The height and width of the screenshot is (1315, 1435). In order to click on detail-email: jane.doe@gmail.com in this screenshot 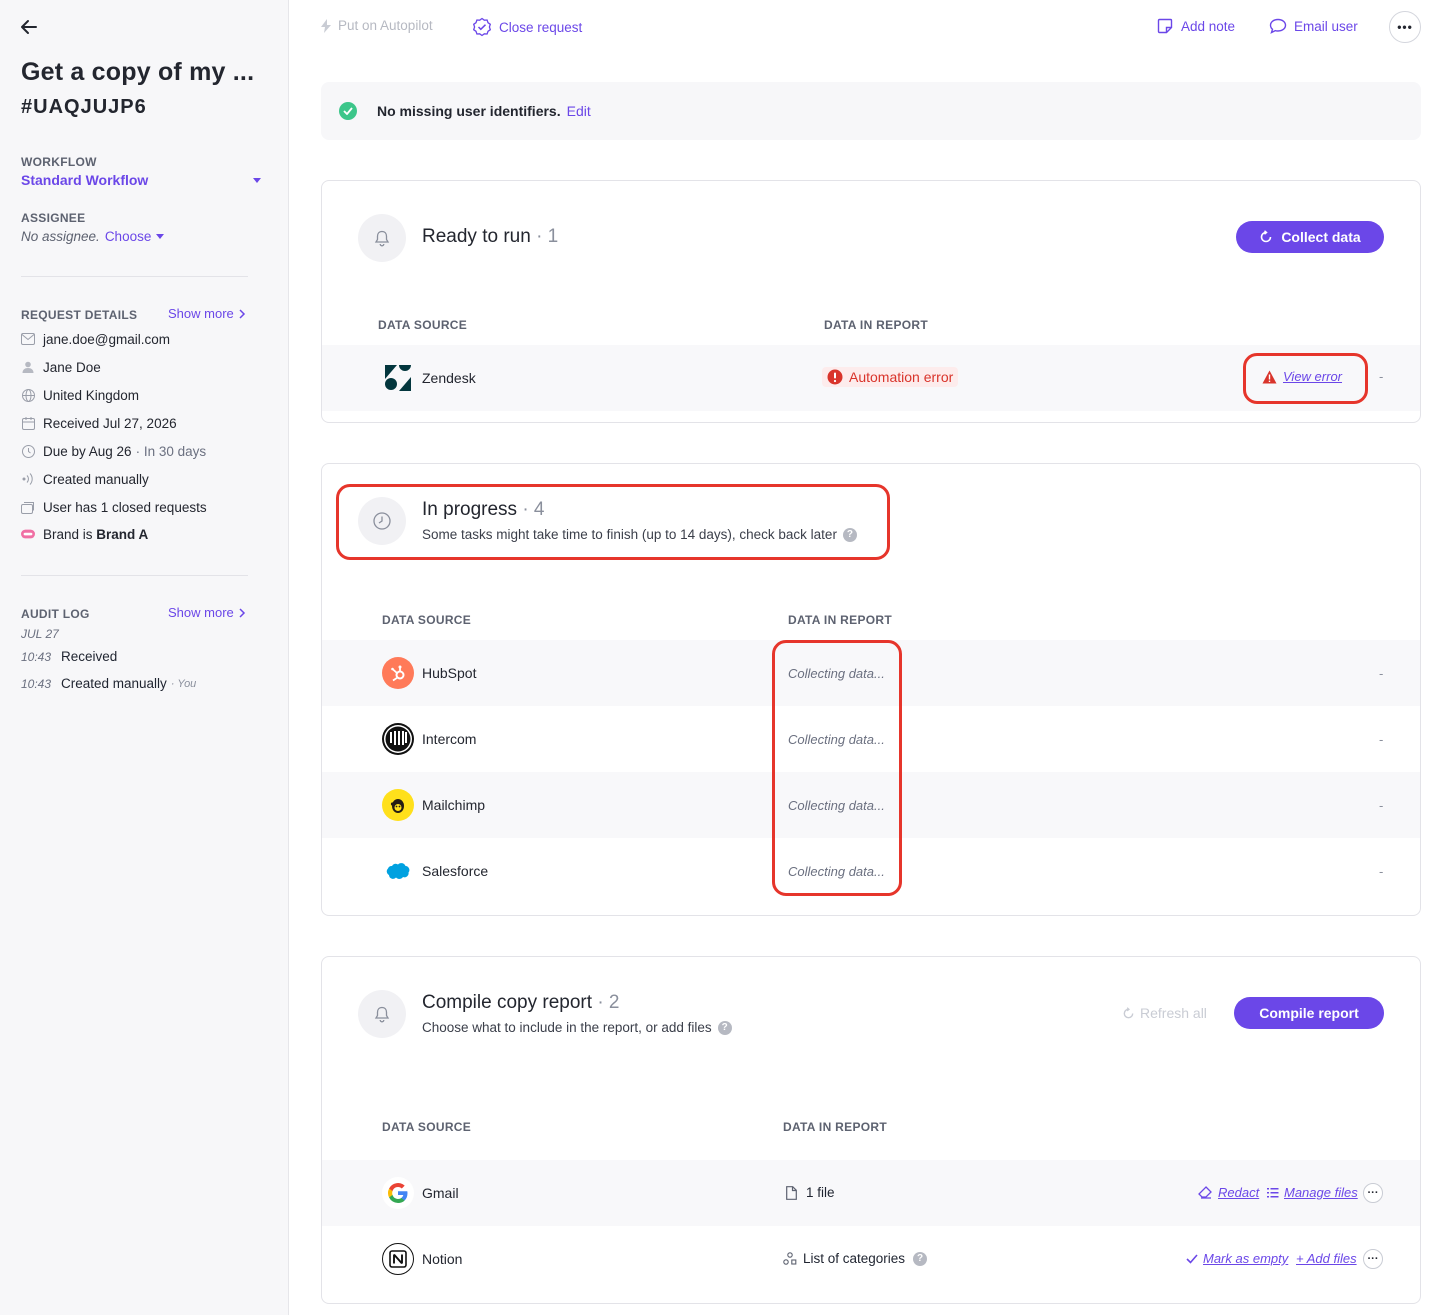, I will do `click(95, 339)`.